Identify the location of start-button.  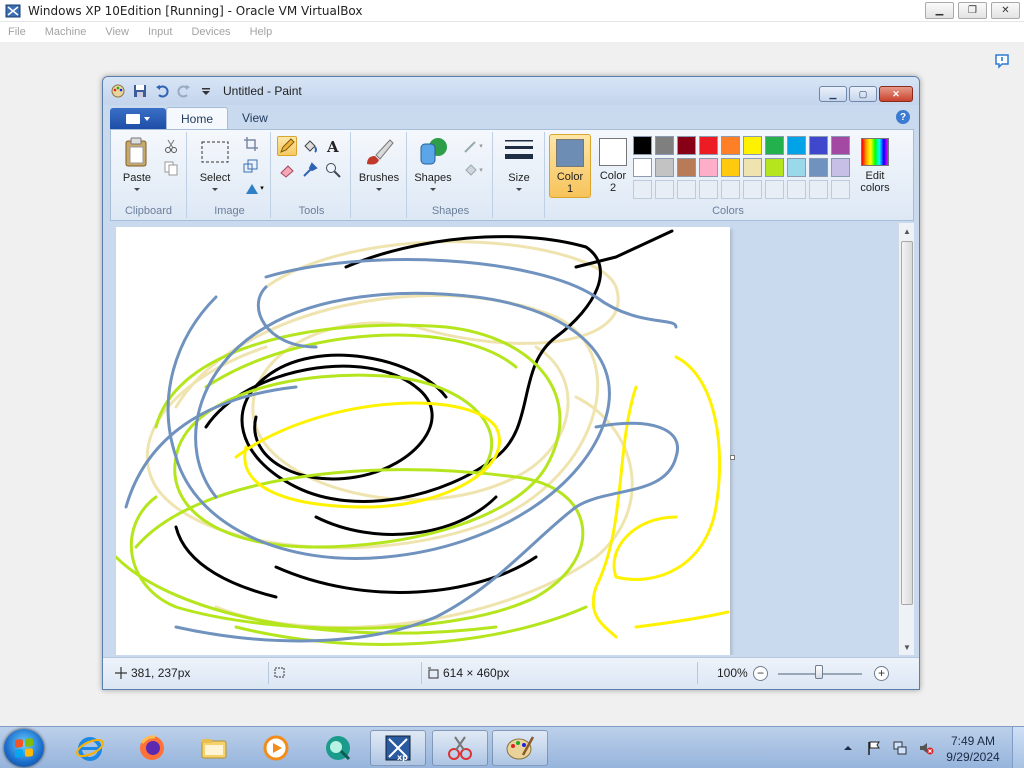
(24, 748).